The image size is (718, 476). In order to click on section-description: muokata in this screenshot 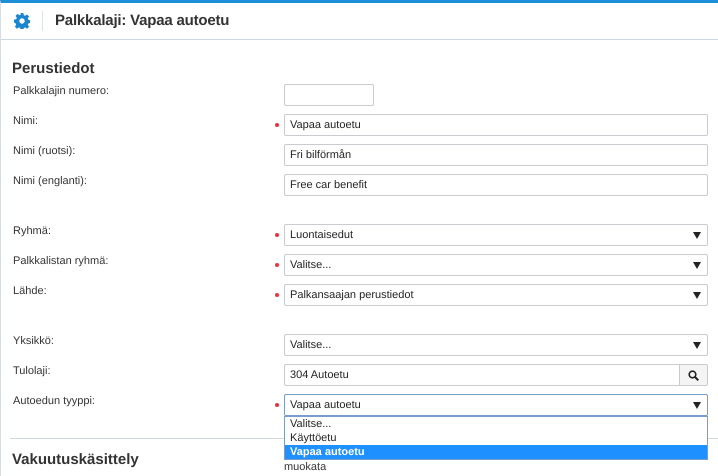, I will do `click(305, 467)`.